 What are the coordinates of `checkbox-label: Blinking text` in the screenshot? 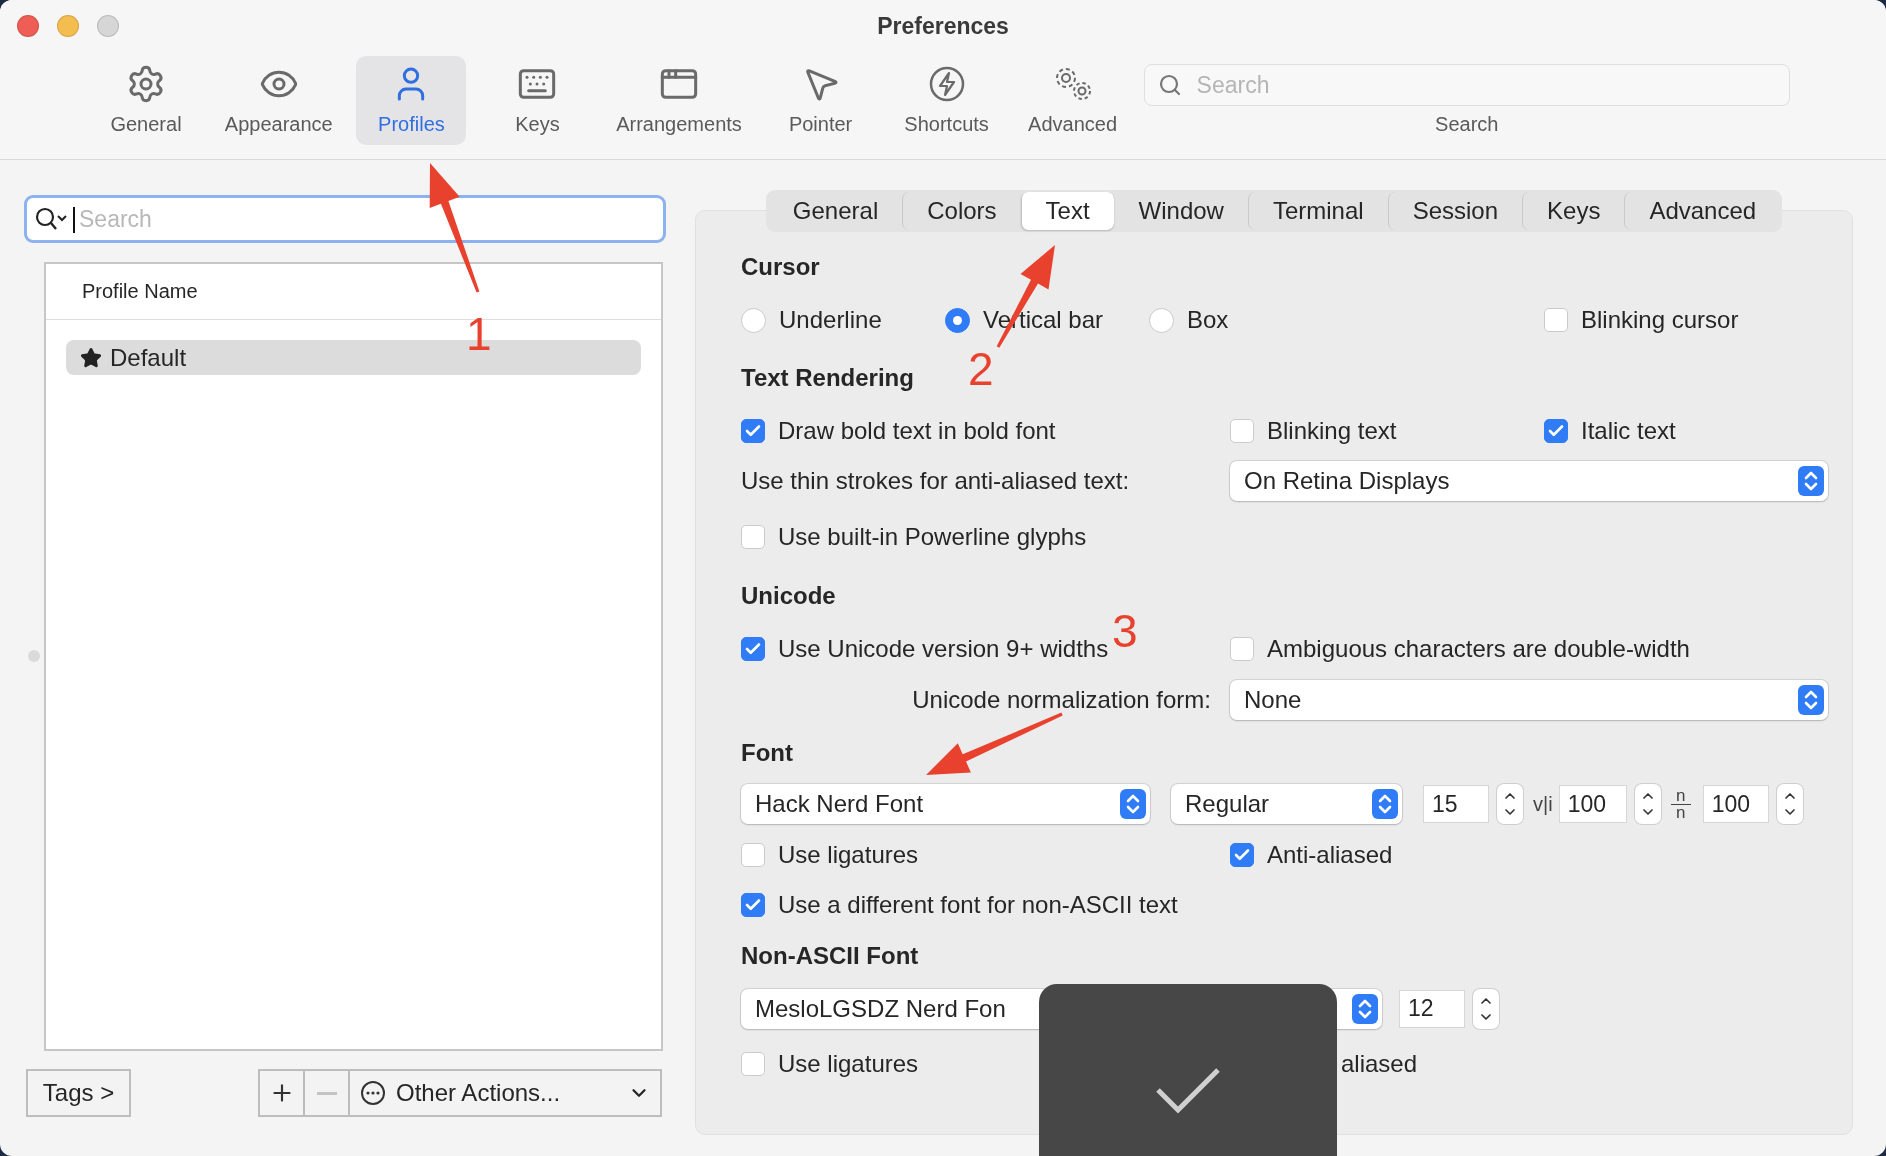 It's located at (1332, 430).